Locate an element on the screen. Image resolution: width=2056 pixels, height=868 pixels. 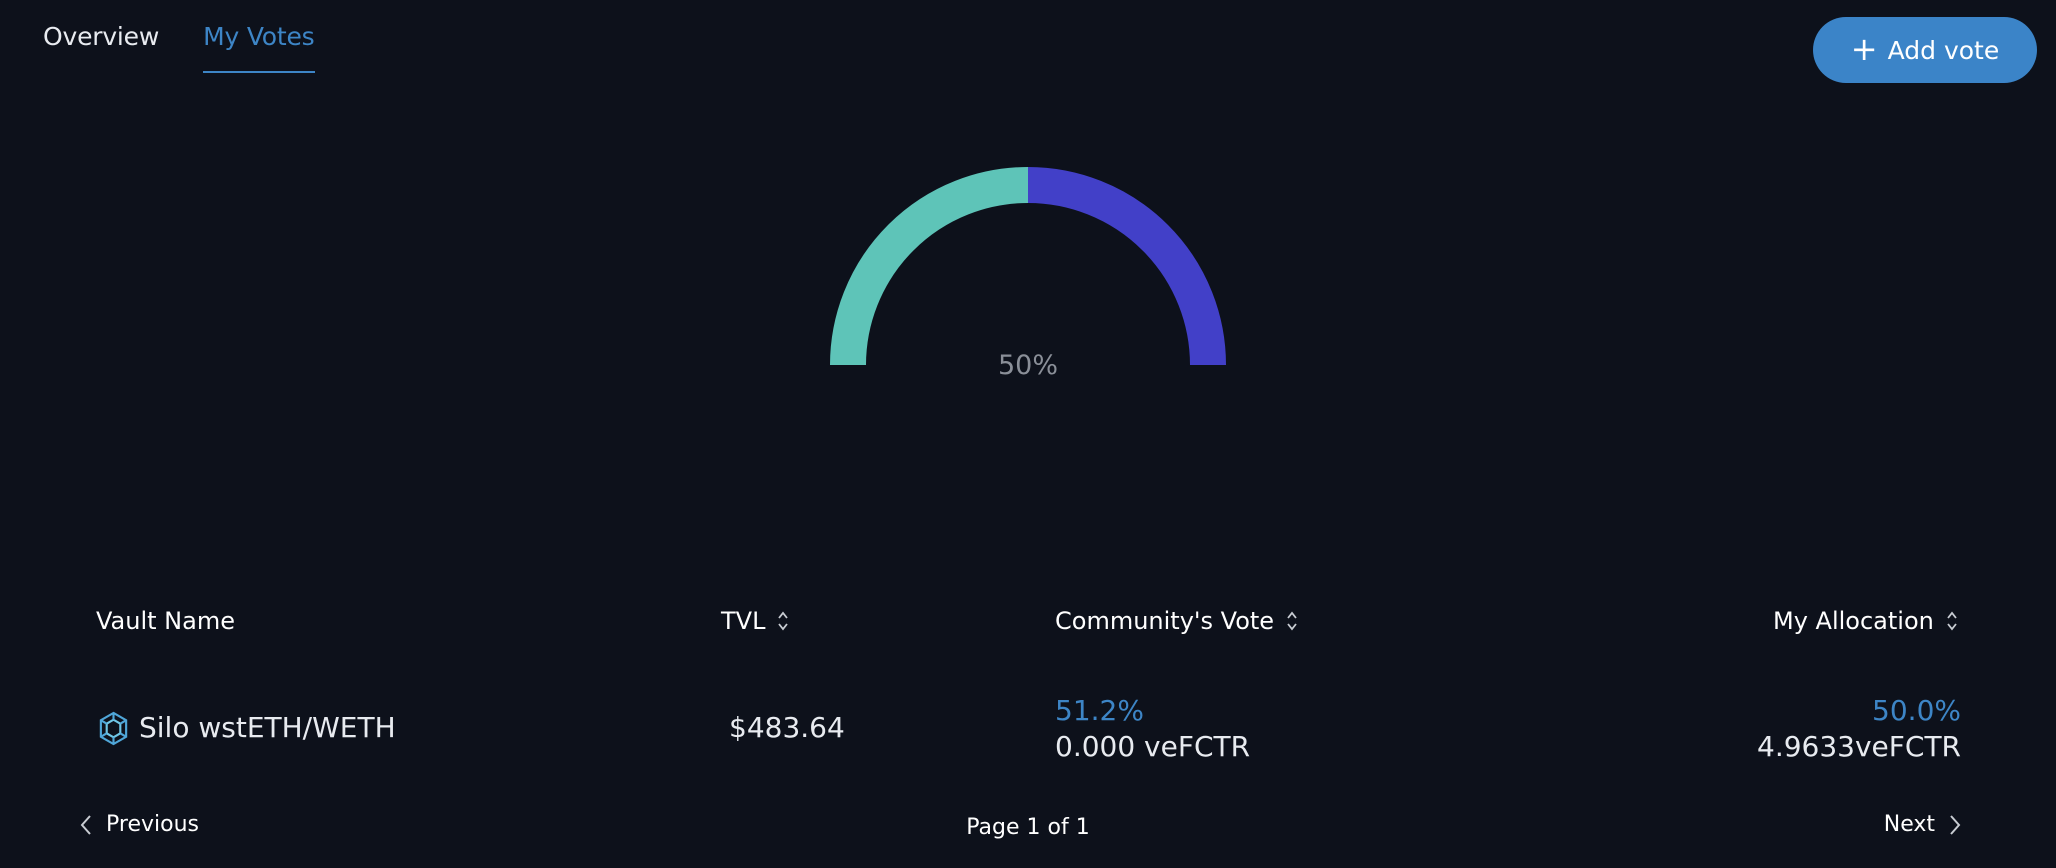
previous-button: Previous is located at coordinates (139, 824).